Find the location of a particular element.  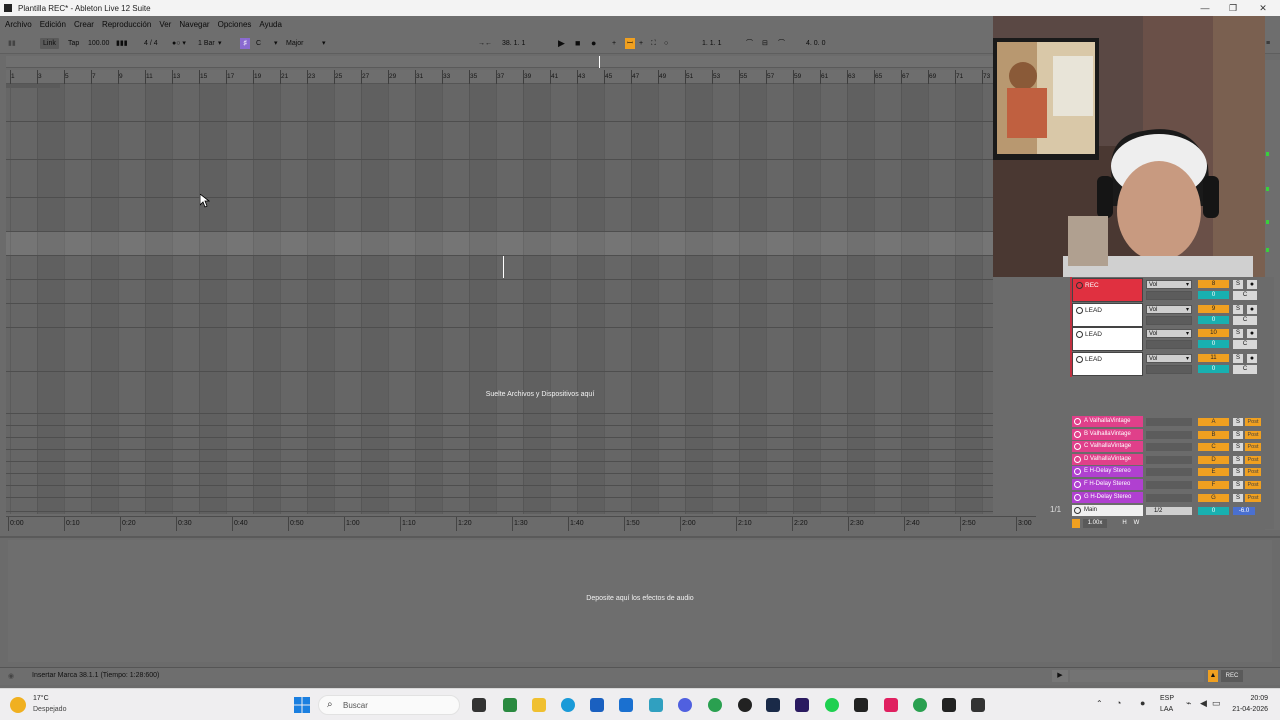

zoom-icon is located at coordinates (1076, 523).